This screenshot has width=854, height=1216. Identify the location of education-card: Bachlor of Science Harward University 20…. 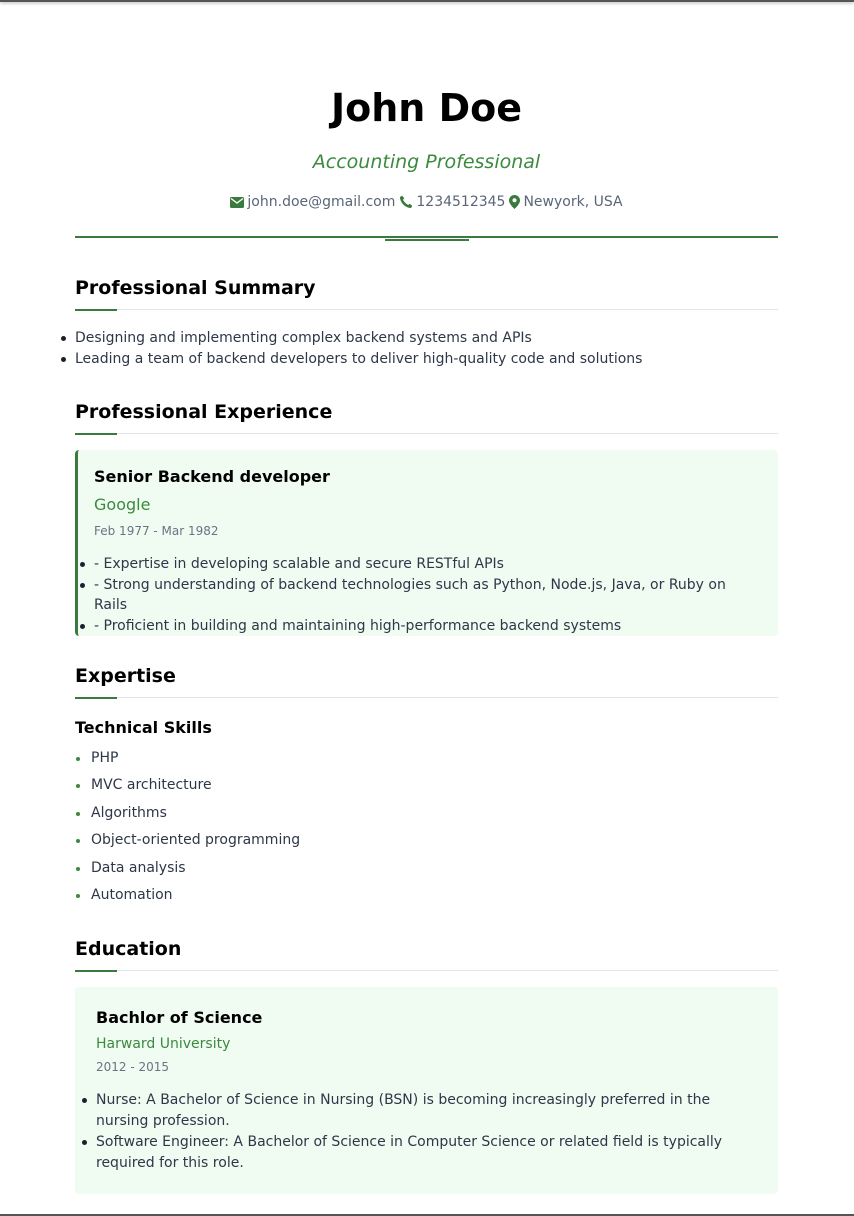
(426, 1091).